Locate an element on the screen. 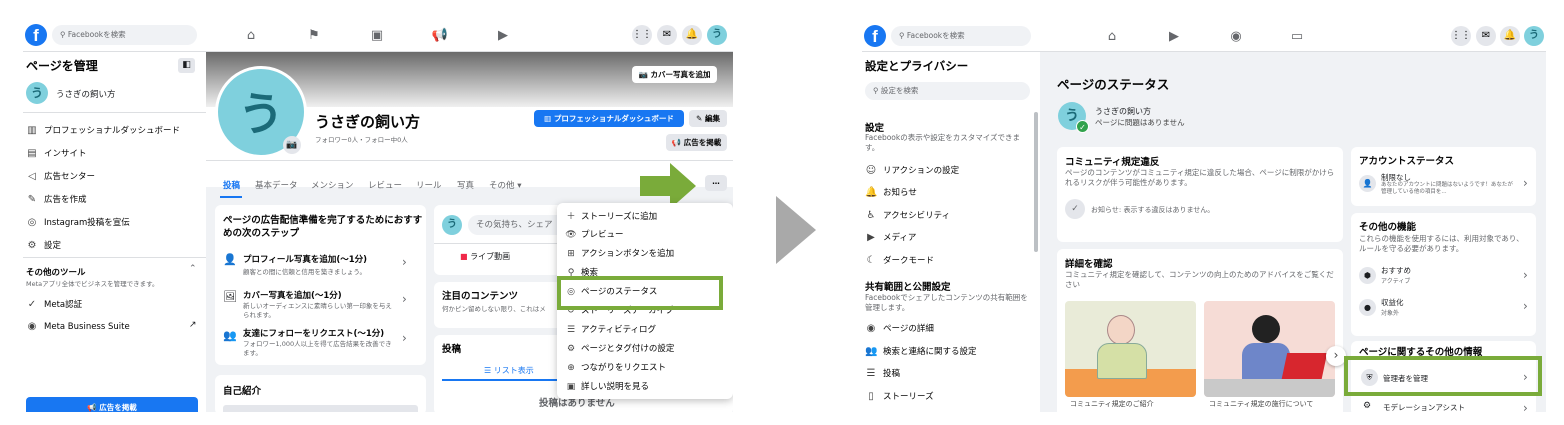 The width and height of the screenshot is (1564, 425). sidebar-item-dark-mode: ☾ ダークモード is located at coordinates (900, 260).